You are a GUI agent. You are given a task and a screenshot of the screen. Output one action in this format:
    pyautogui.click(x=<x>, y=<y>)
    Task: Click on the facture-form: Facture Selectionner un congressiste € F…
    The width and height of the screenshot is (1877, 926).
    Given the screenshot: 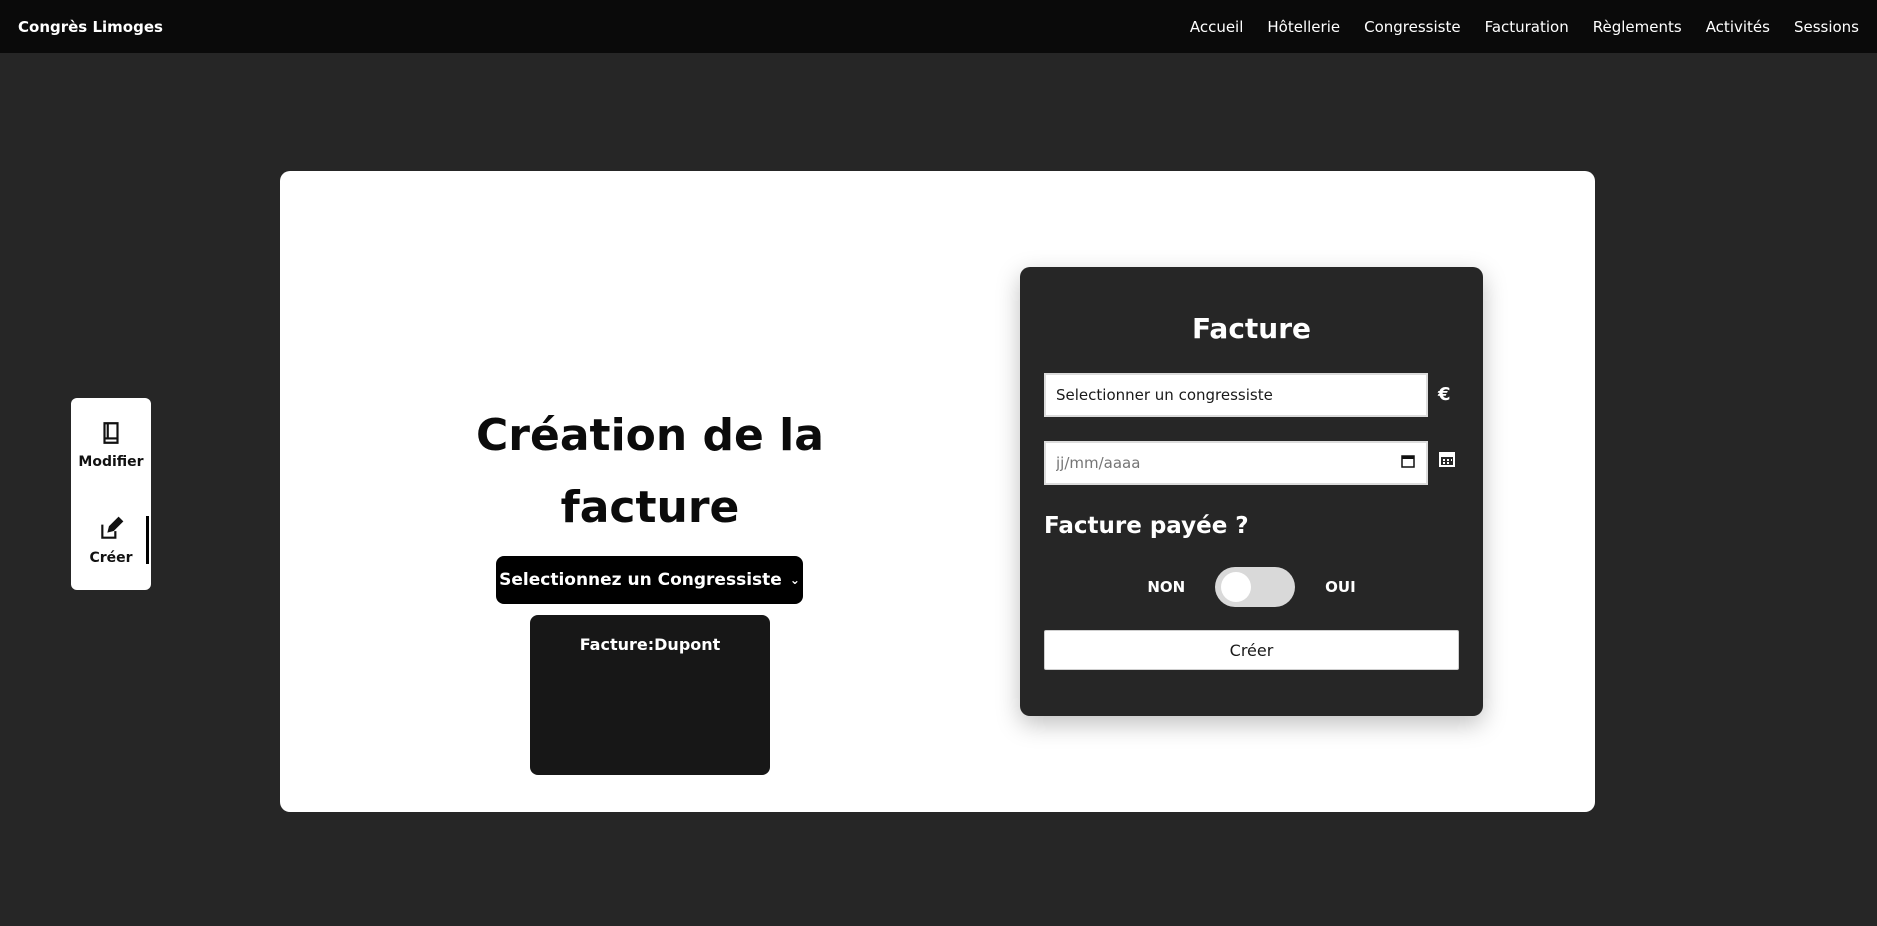 What is the action you would take?
    pyautogui.click(x=1251, y=491)
    